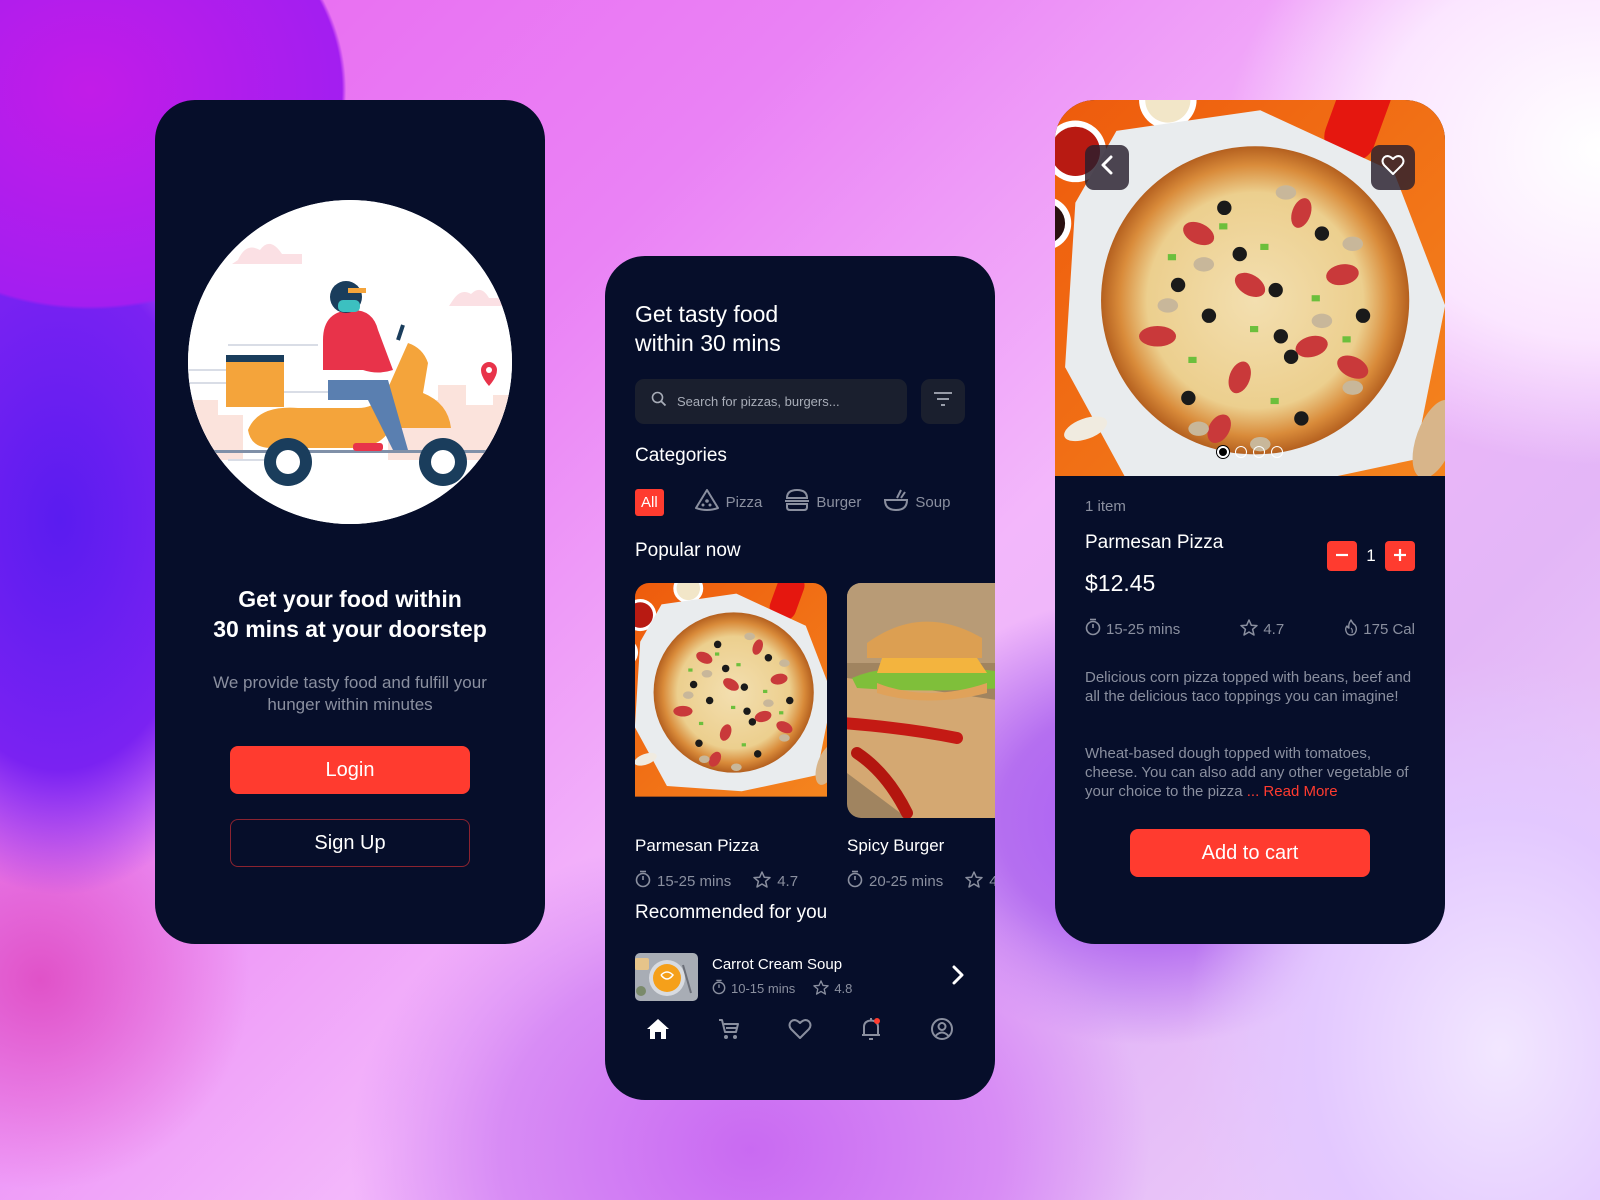 The width and height of the screenshot is (1600, 1200). I want to click on category-tabs: All Pizza Burger Soup, so click(803, 502).